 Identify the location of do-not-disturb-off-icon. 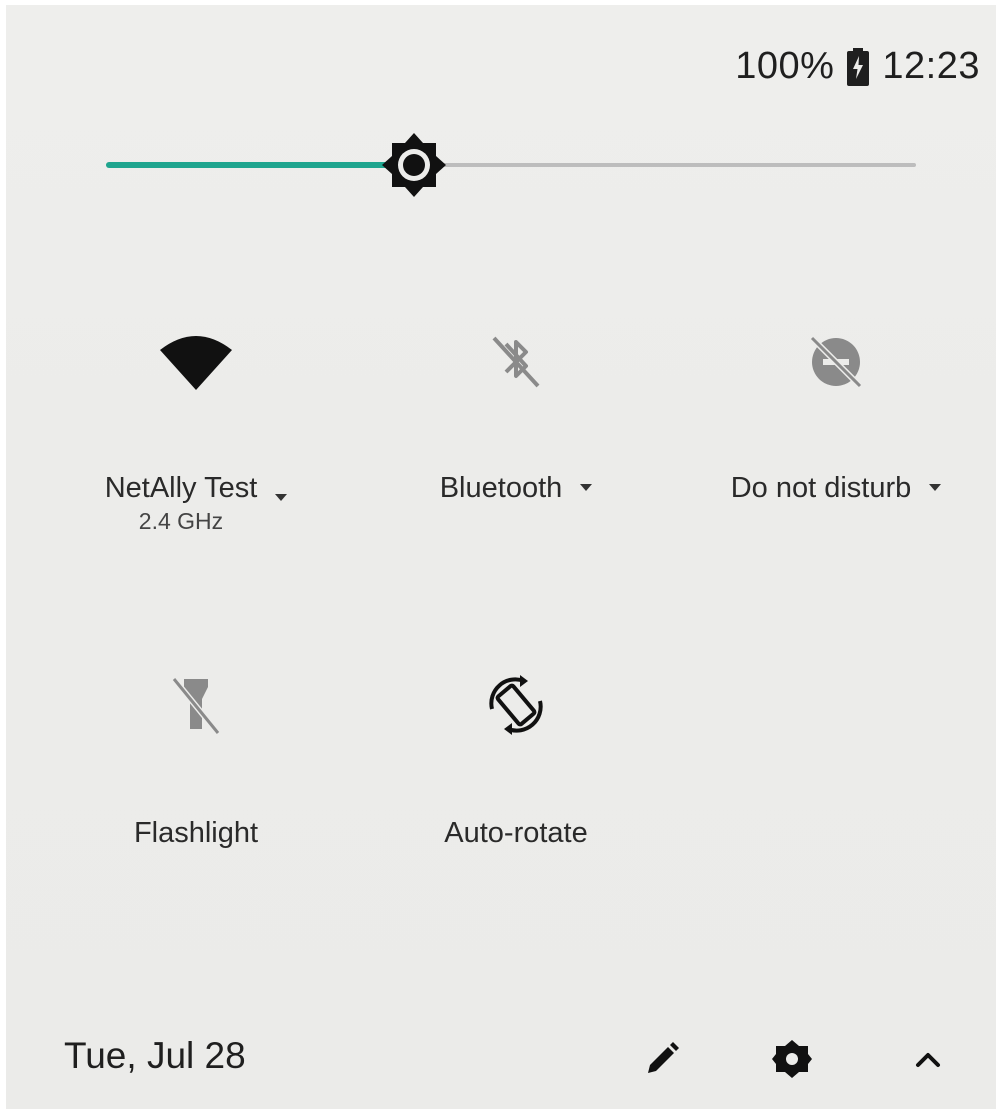
(836, 362).